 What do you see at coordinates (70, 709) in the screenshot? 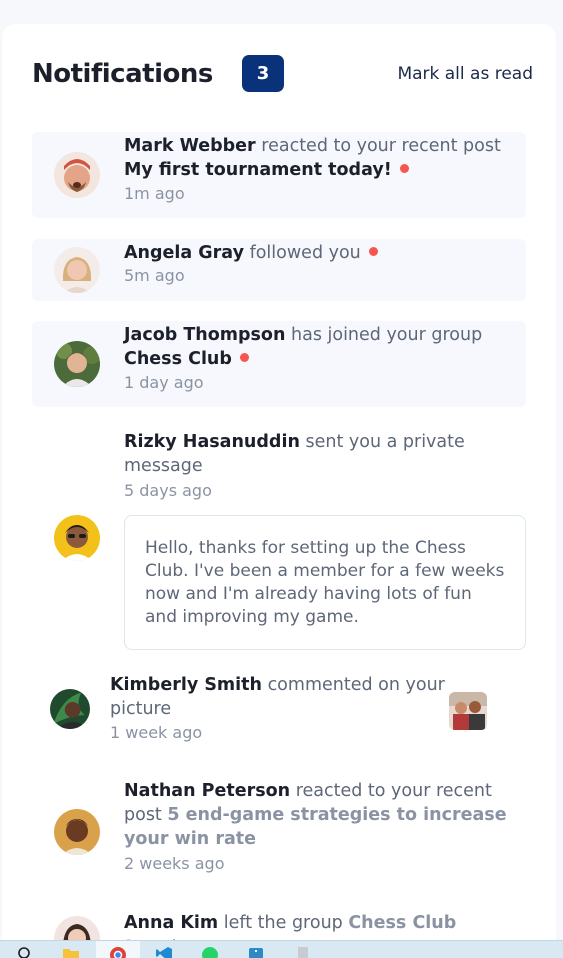
I see `avatar-kimberly-smith` at bounding box center [70, 709].